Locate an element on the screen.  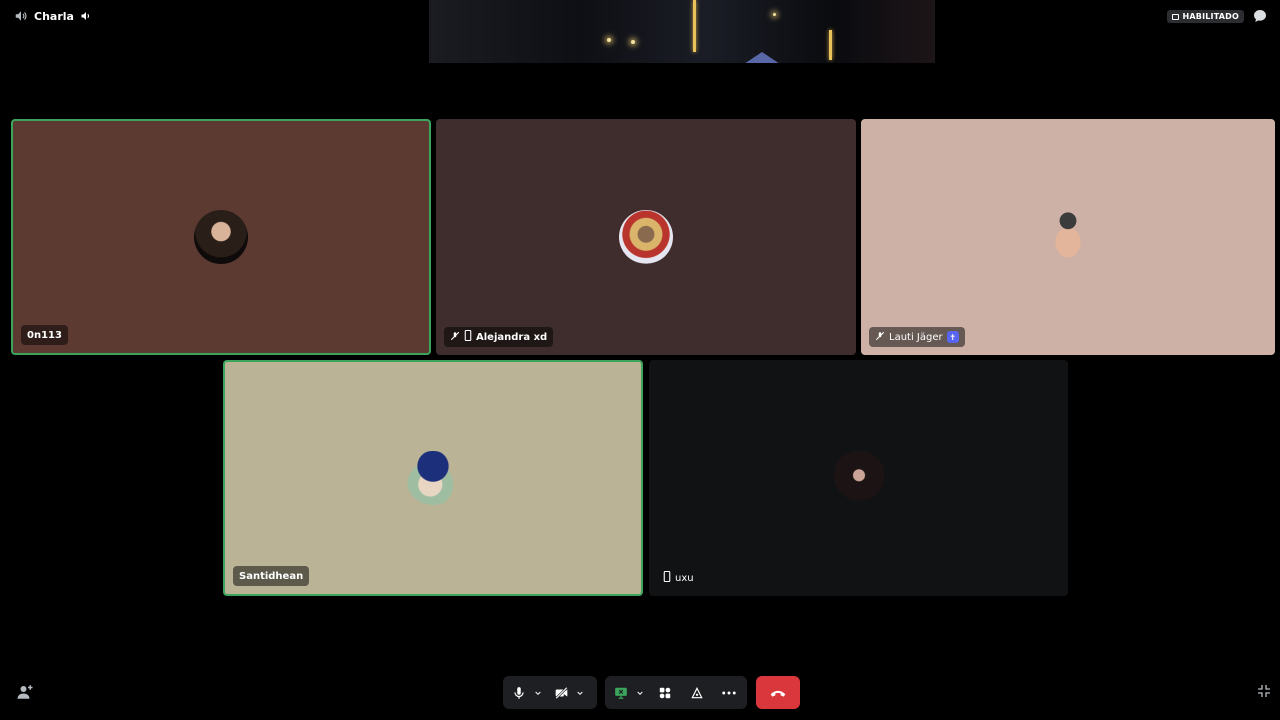
channel-name: Charla is located at coordinates (54, 16).